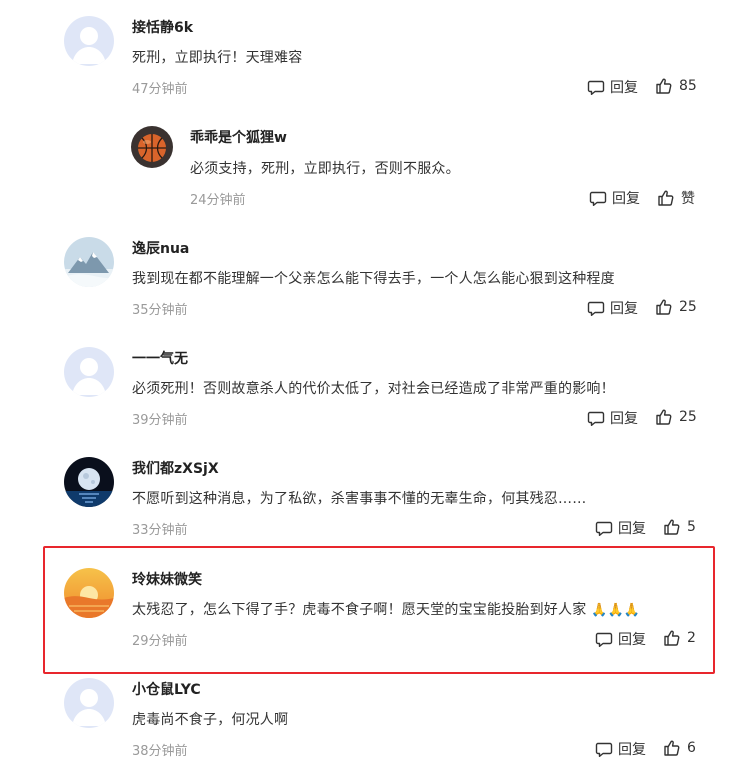 This screenshot has height=779, width=742. What do you see at coordinates (160, 420) in the screenshot?
I see `comment-time: 39分钟前` at bounding box center [160, 420].